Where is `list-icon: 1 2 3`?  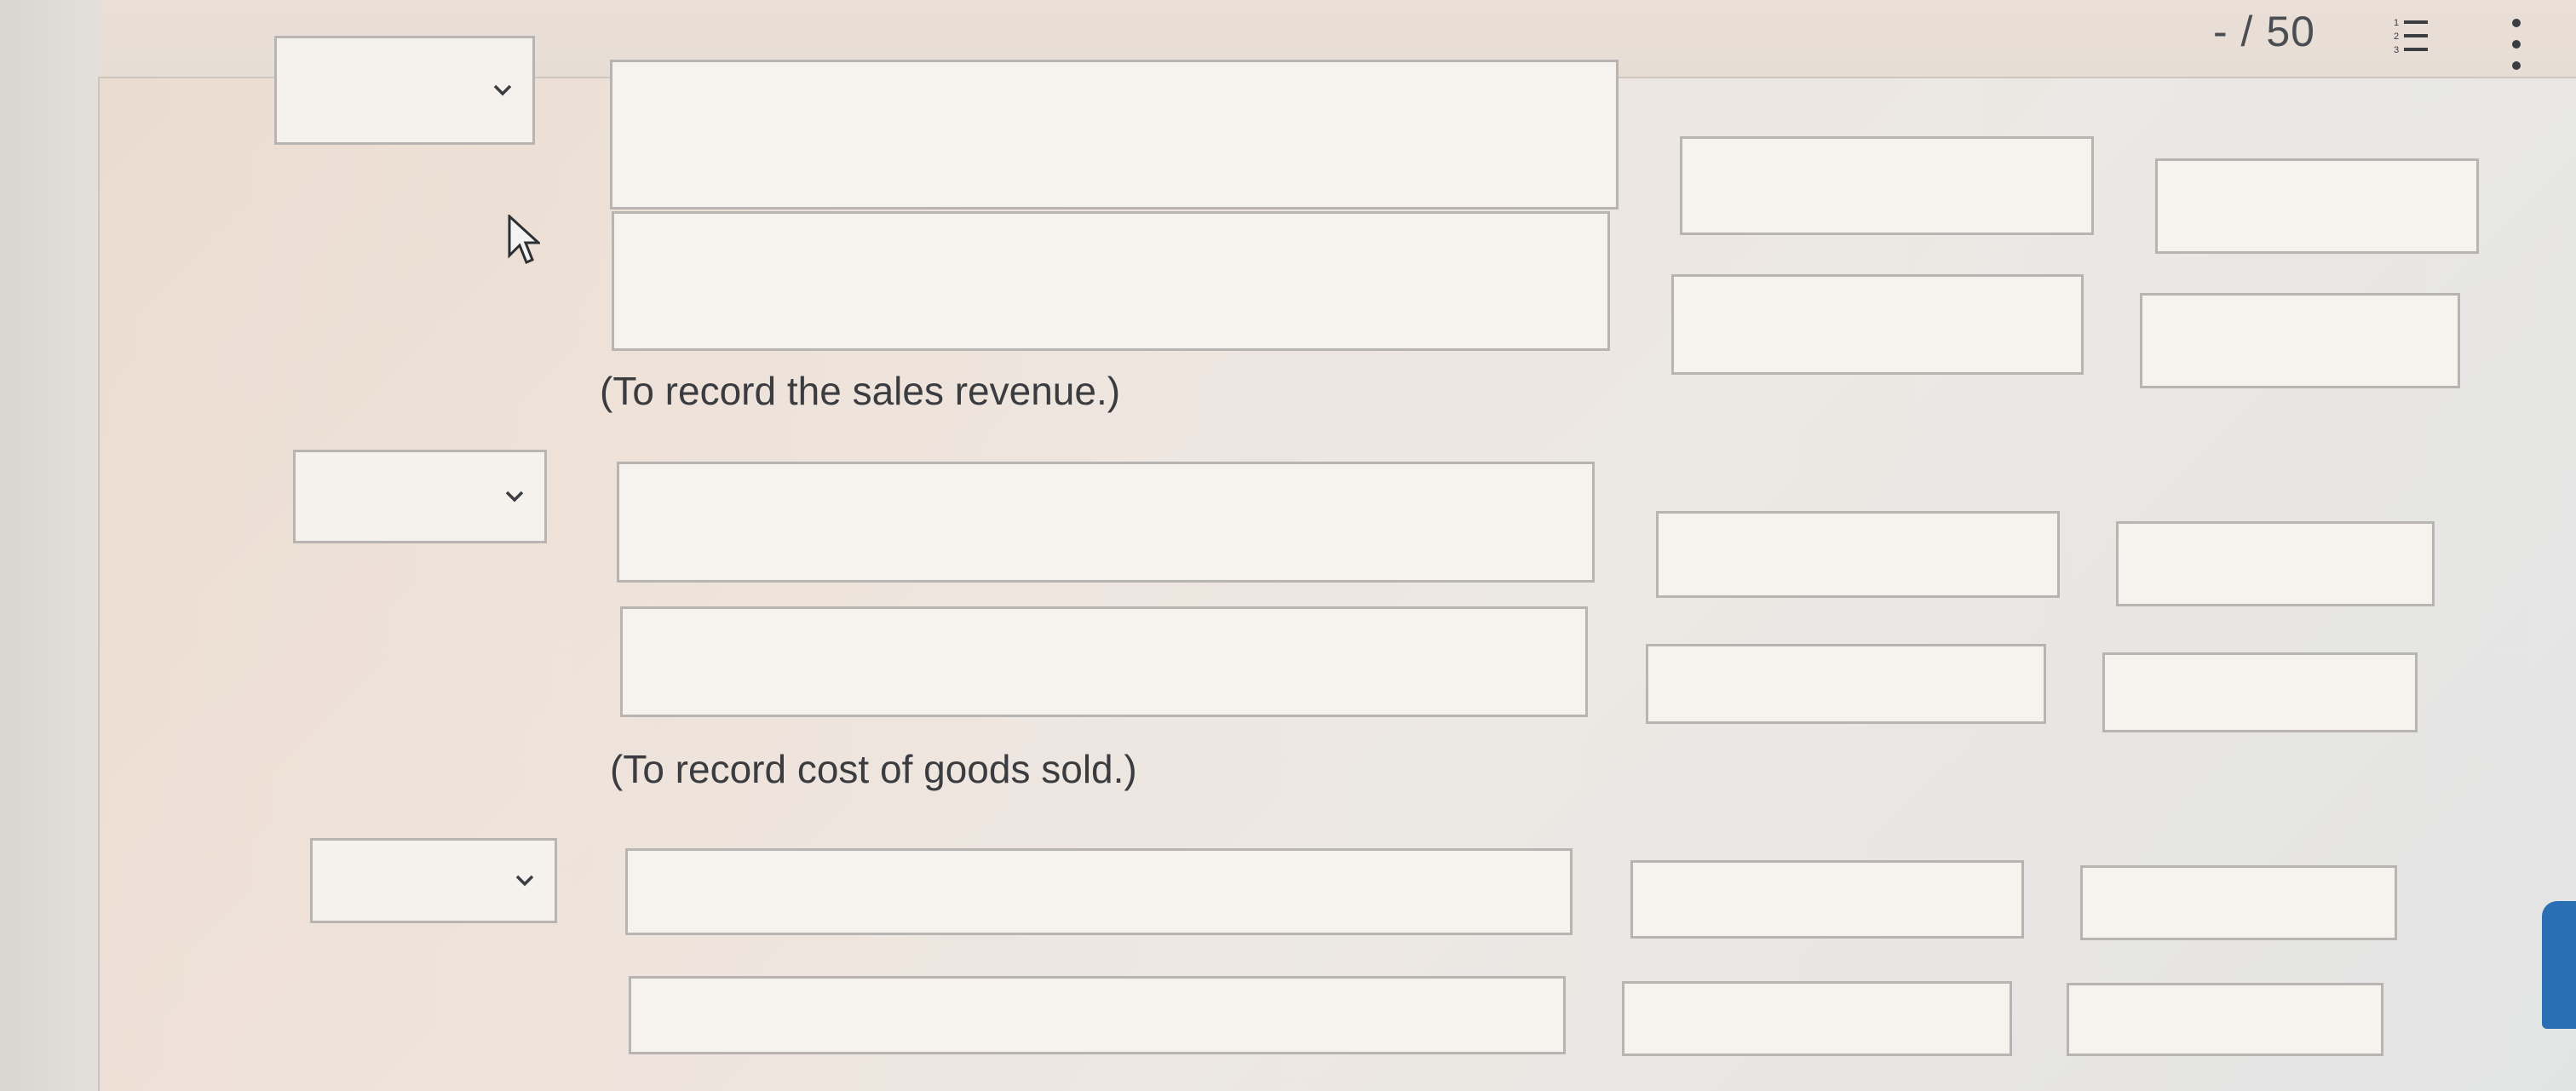 list-icon: 1 2 3 is located at coordinates (2410, 37).